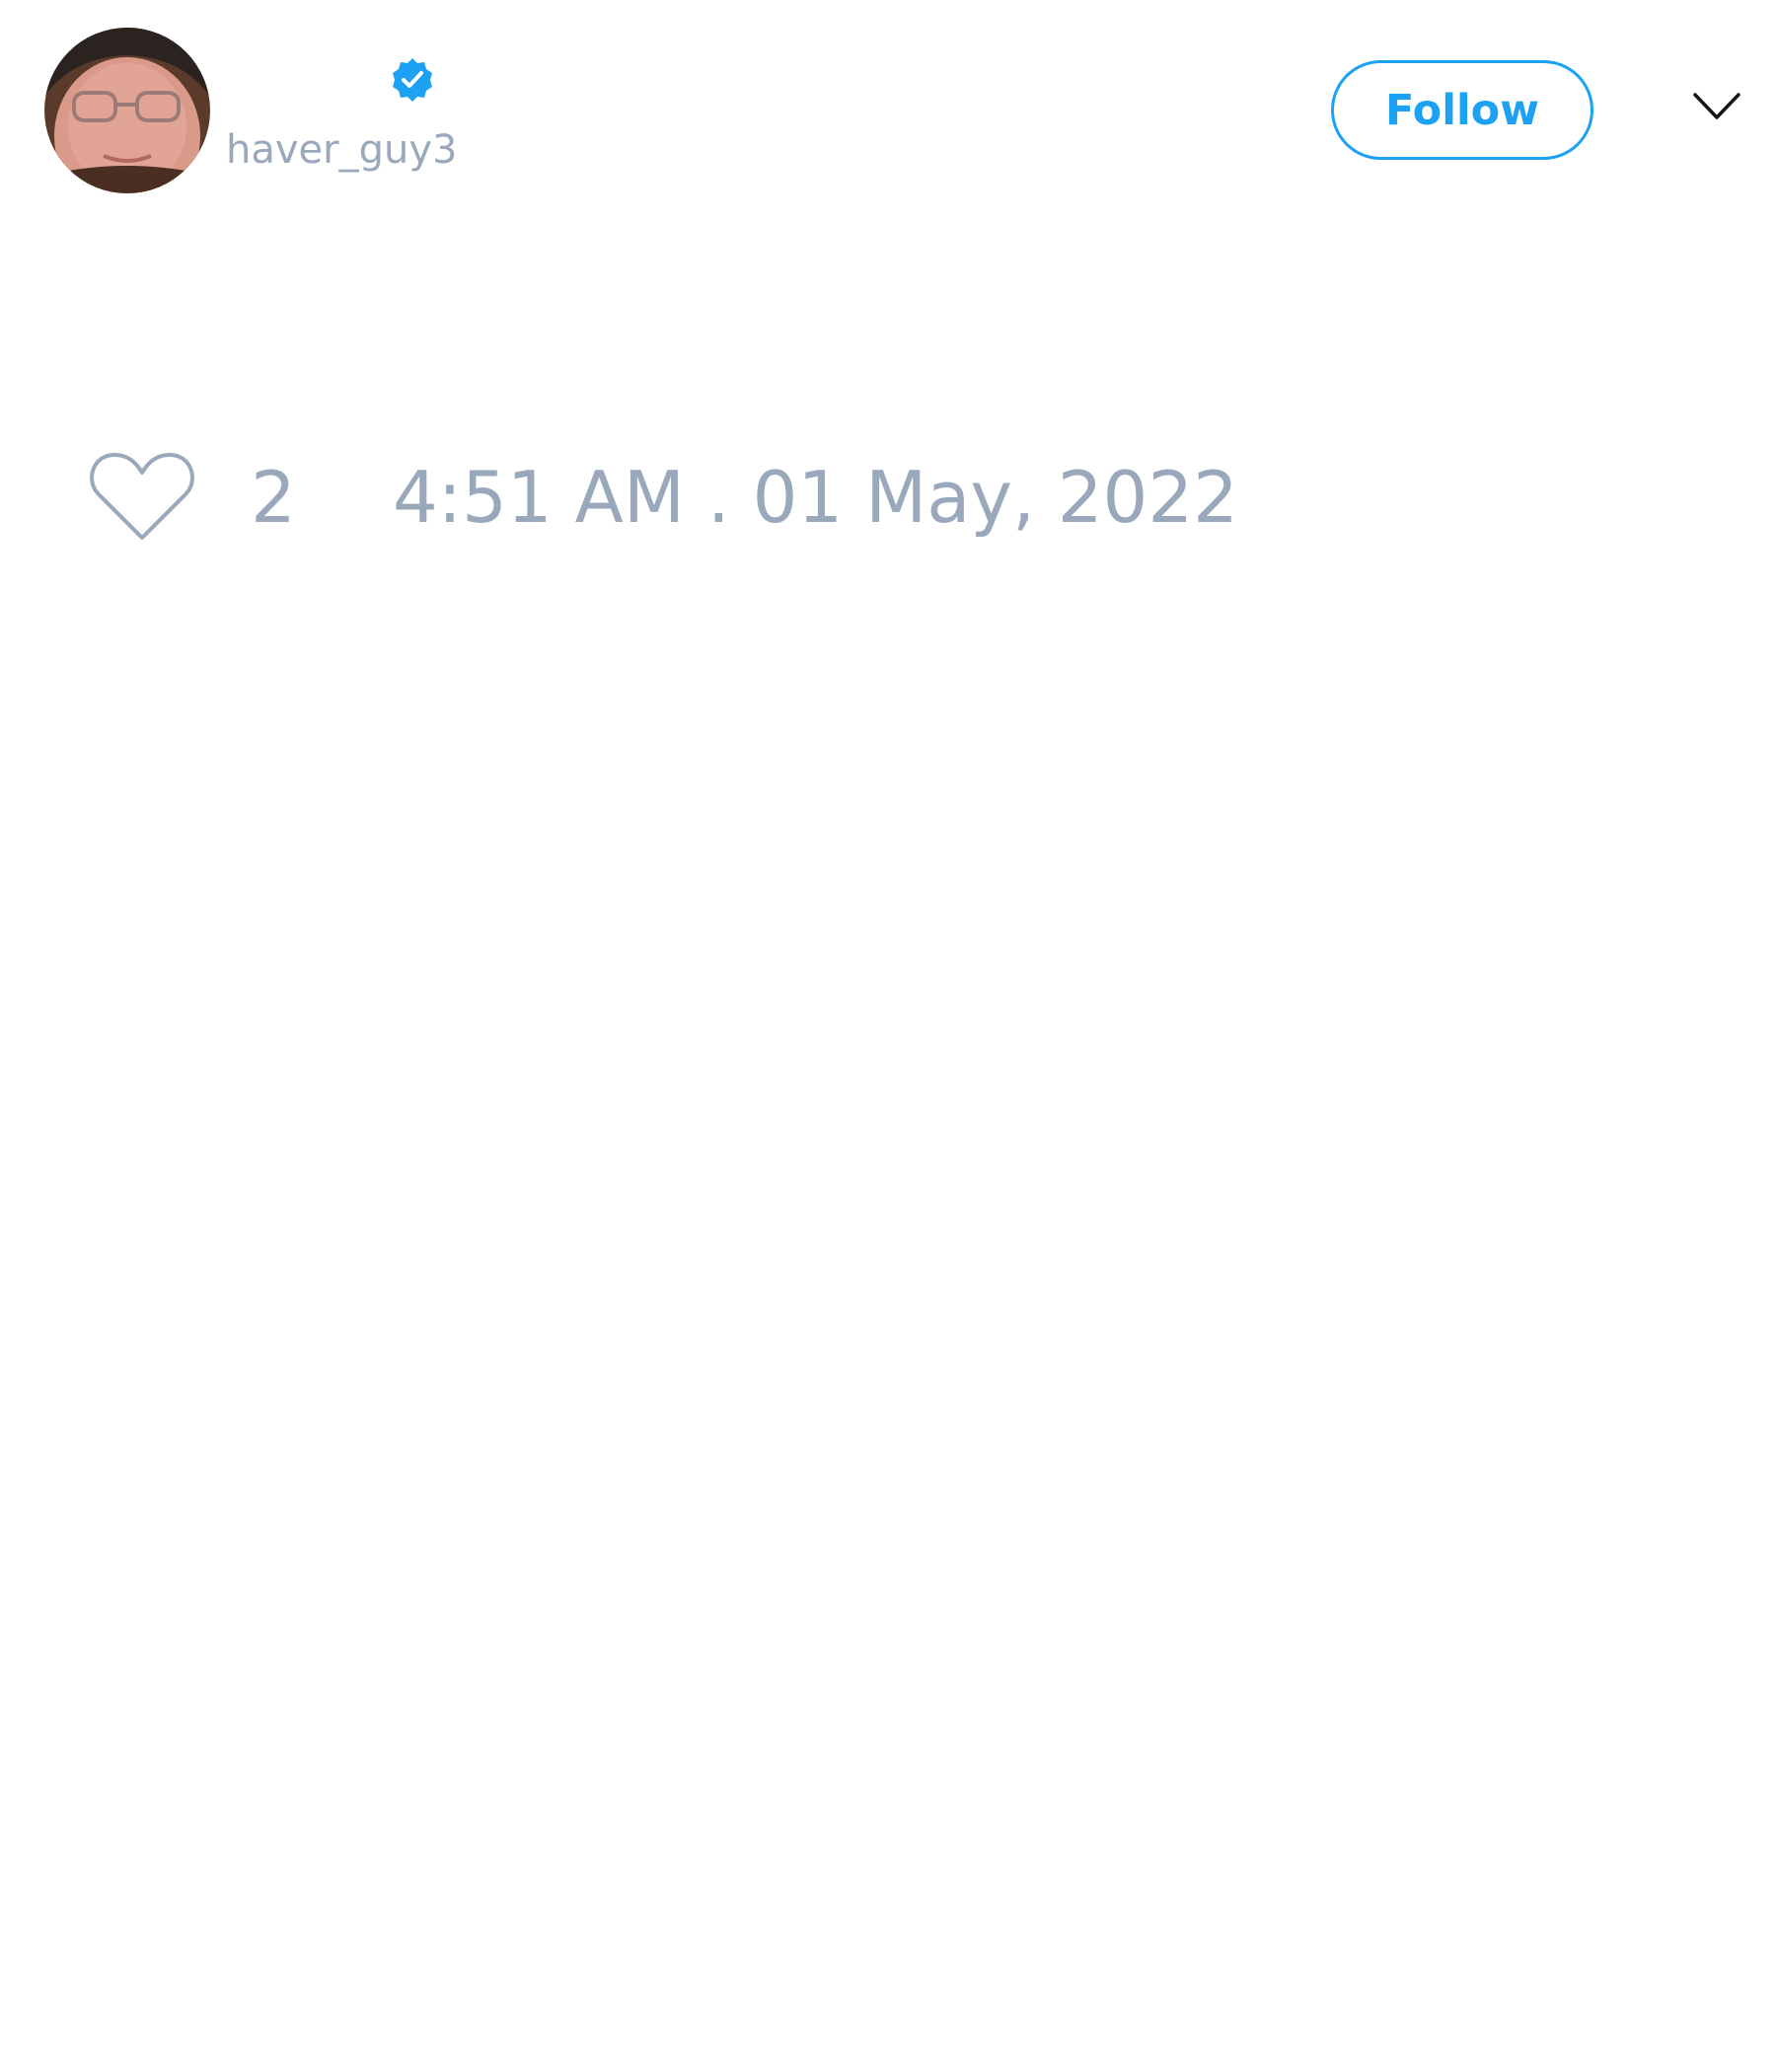  What do you see at coordinates (413, 80) in the screenshot?
I see `verified-badge-icon` at bounding box center [413, 80].